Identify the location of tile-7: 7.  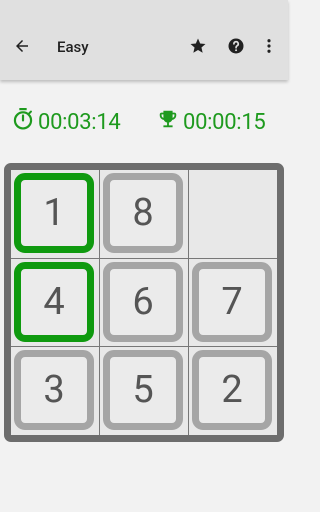
(232, 302).